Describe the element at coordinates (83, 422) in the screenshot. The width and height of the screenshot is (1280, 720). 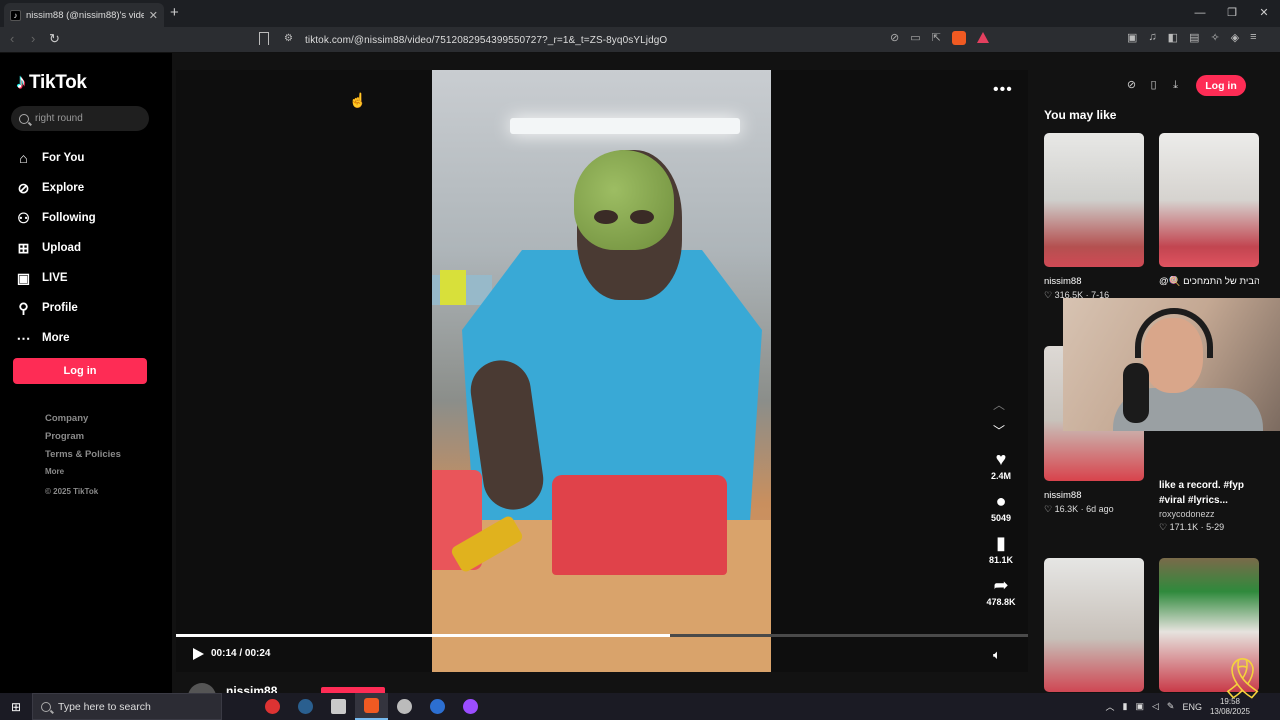
I see `footer-link-company: Company` at that location.